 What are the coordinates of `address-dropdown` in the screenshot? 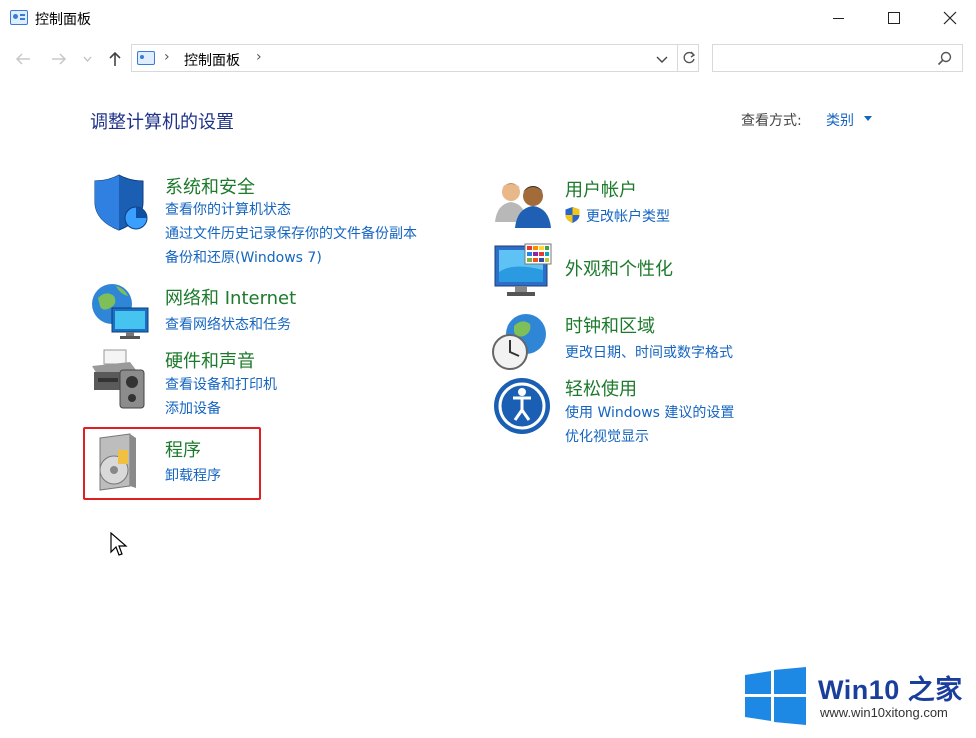 It's located at (662, 58).